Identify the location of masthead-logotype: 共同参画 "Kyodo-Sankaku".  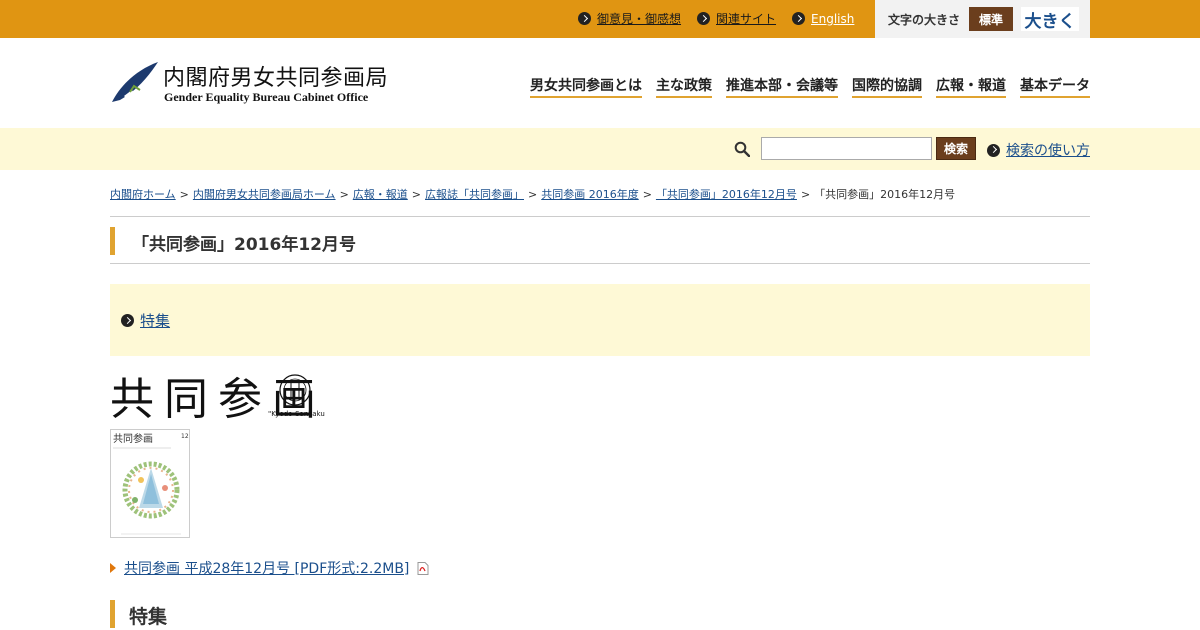
(219, 399).